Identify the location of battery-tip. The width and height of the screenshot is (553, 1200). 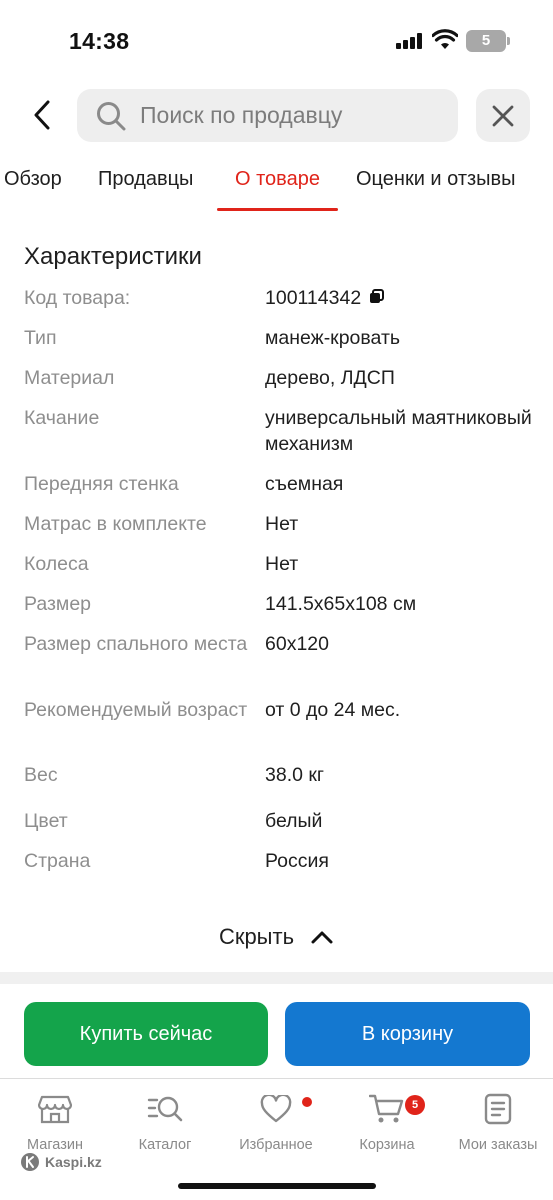
(508, 41).